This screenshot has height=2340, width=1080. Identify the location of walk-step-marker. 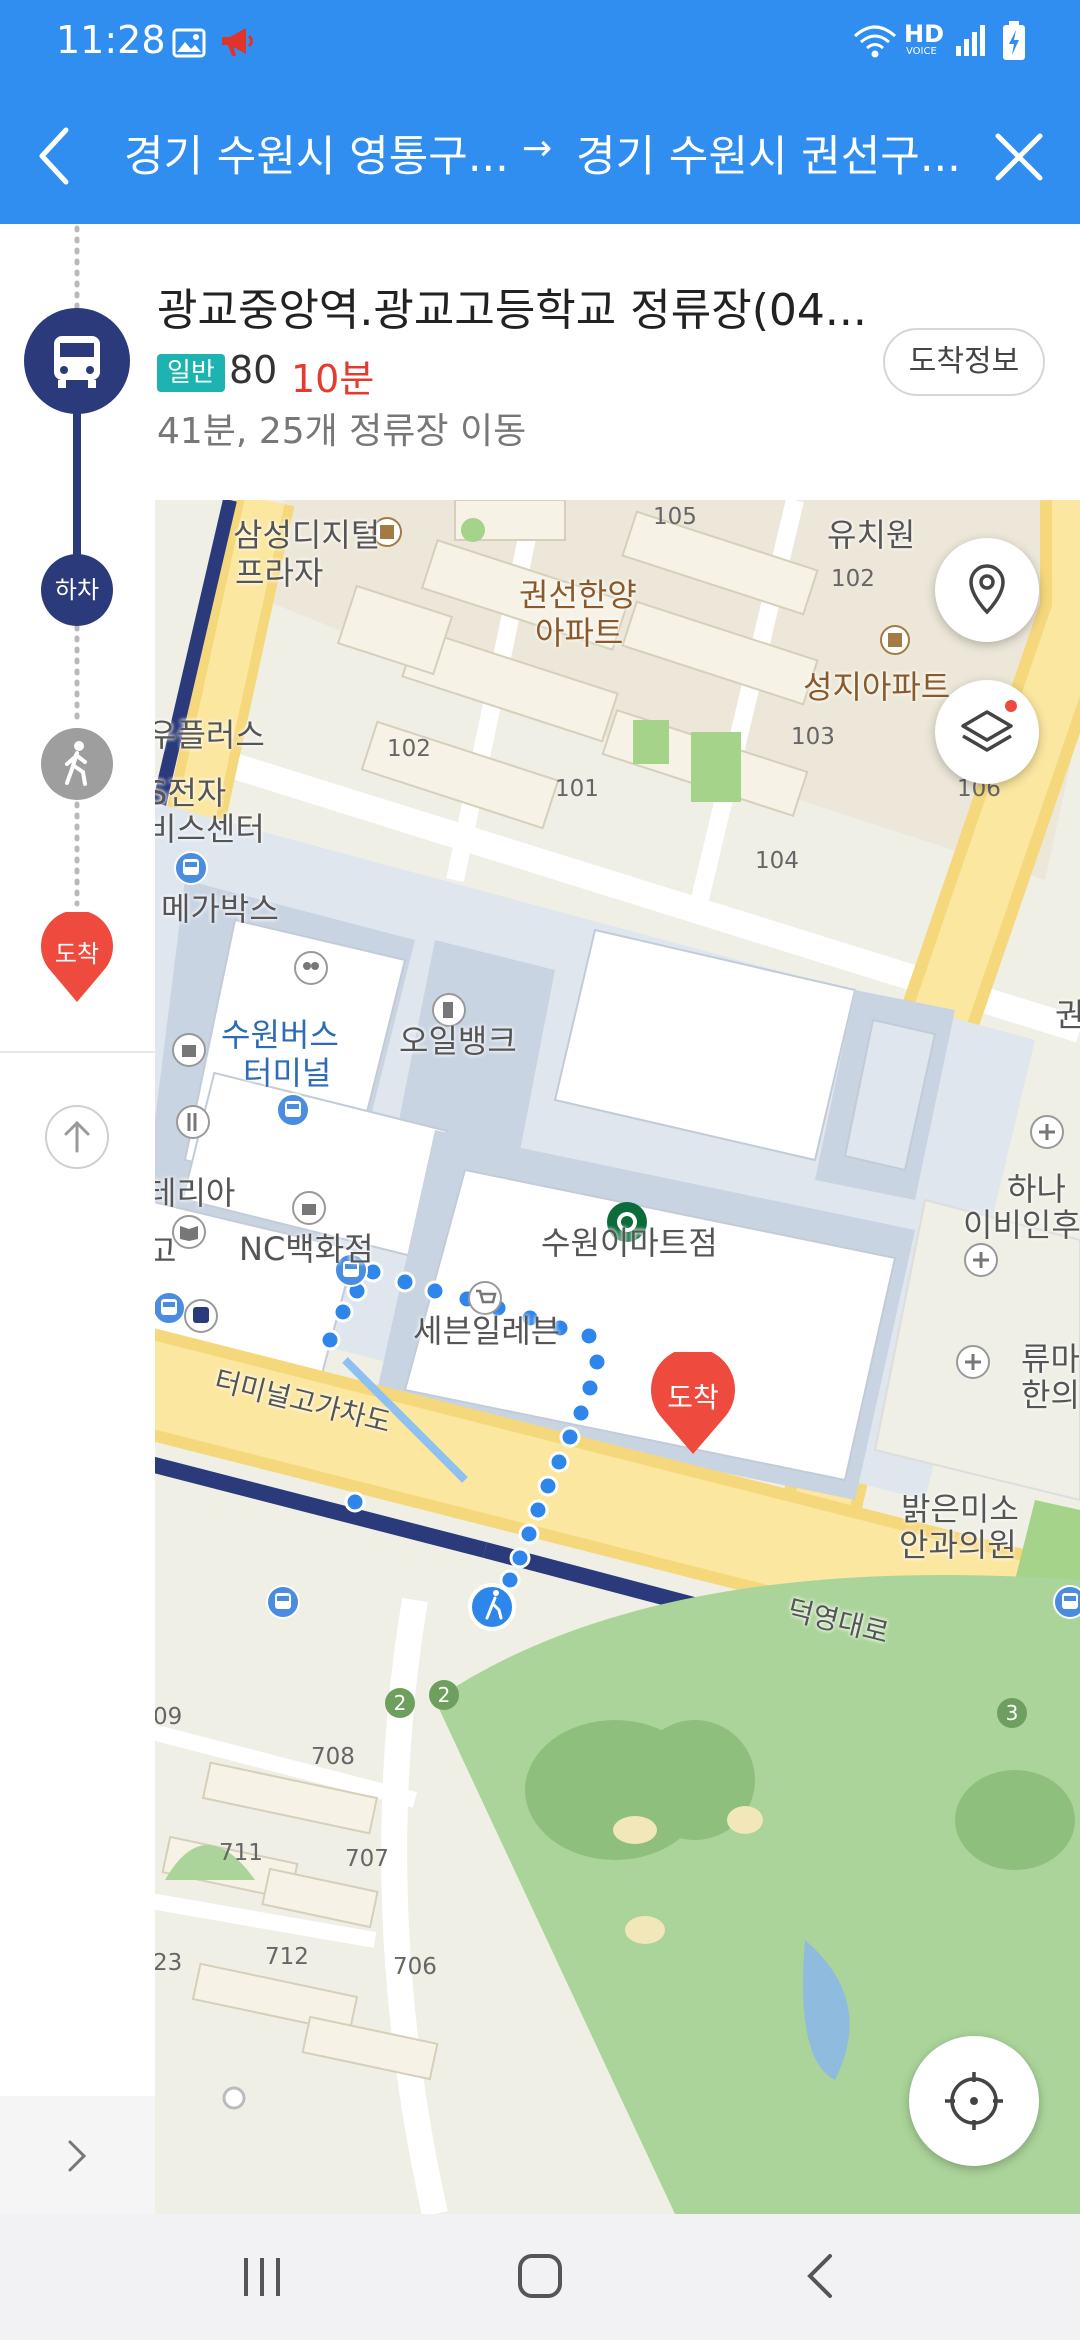
(77, 764).